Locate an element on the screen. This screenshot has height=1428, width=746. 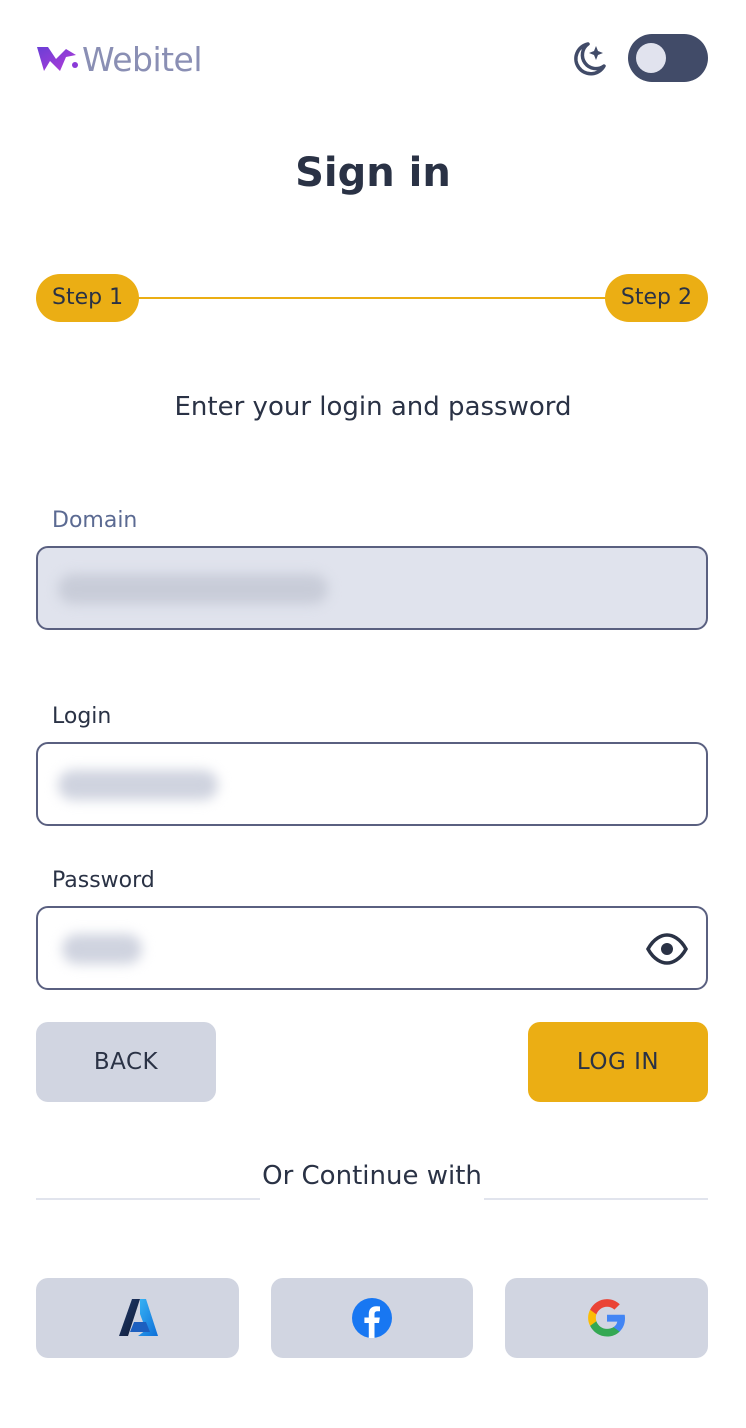
form-subtitle: Enter your login and password is located at coordinates (373, 407).